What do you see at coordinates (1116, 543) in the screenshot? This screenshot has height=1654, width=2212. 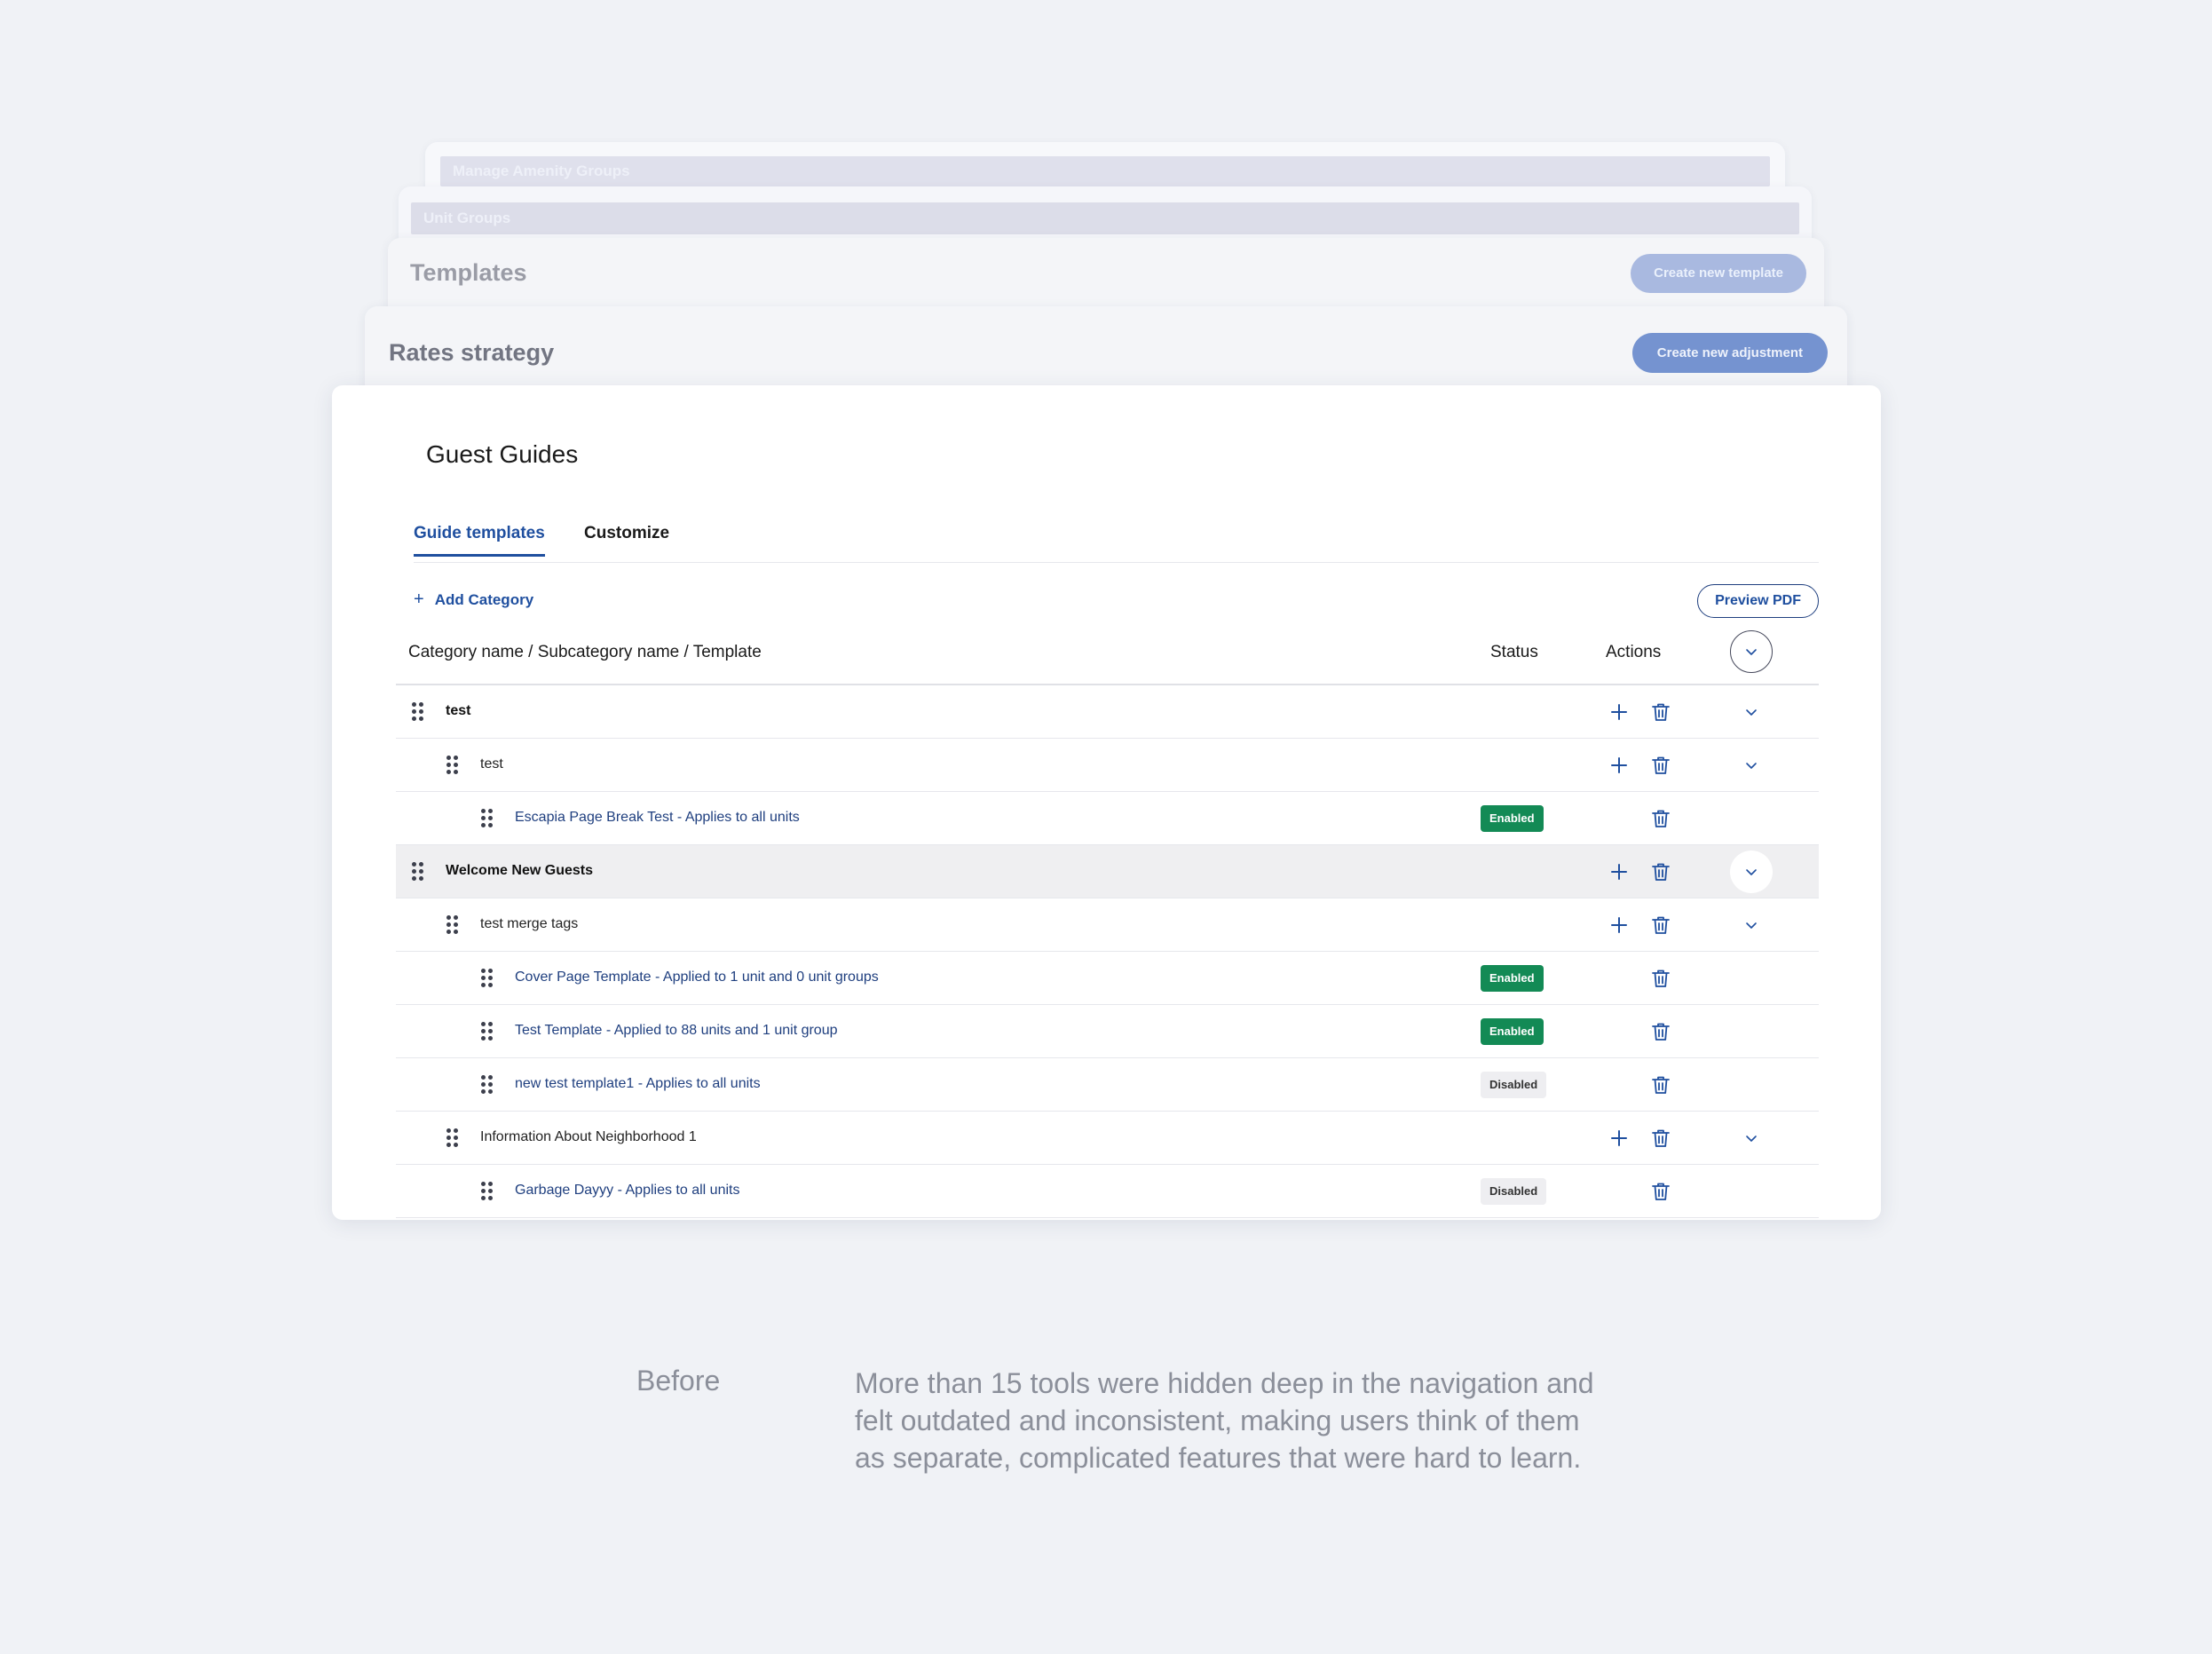 I see `tab-bar: Guide templates Customize` at bounding box center [1116, 543].